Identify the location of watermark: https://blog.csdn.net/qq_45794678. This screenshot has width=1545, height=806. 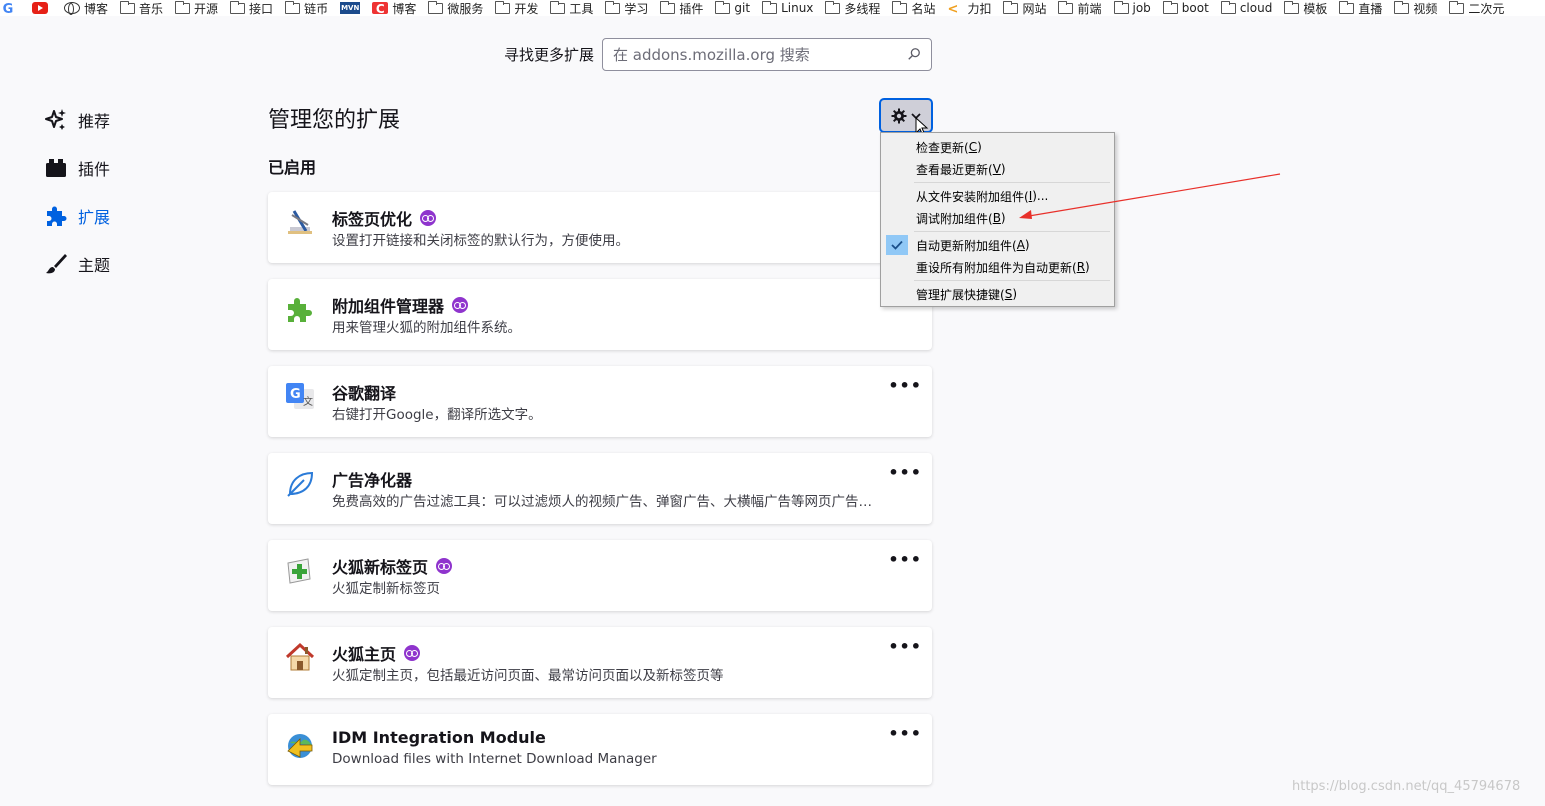
(1406, 786).